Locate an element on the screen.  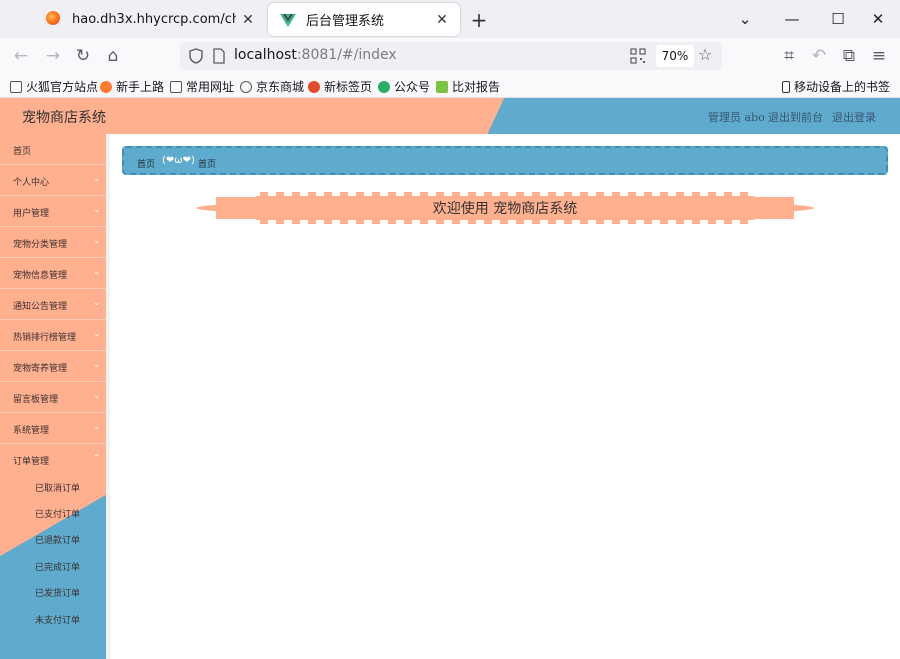
breadcrumb-home: 首页 is located at coordinates (146, 163).